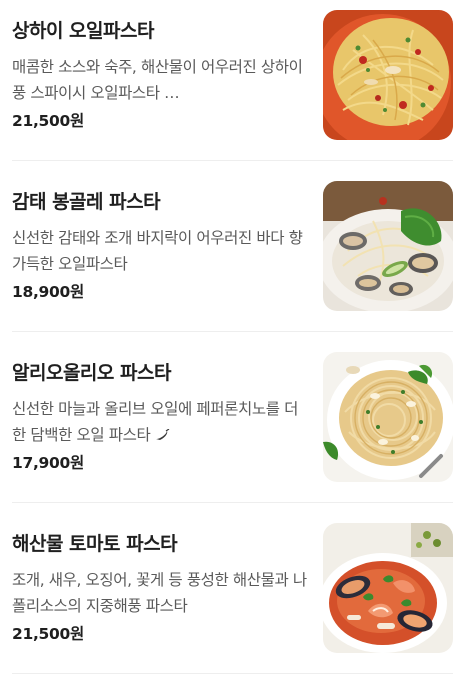 Image resolution: width=466 pixels, height=679 pixels. What do you see at coordinates (48, 292) in the screenshot?
I see `menu-item-price: 18,900원` at bounding box center [48, 292].